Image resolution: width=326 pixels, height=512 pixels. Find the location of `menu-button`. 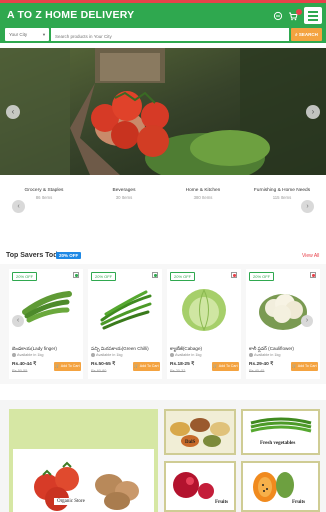

menu-button is located at coordinates (313, 15).